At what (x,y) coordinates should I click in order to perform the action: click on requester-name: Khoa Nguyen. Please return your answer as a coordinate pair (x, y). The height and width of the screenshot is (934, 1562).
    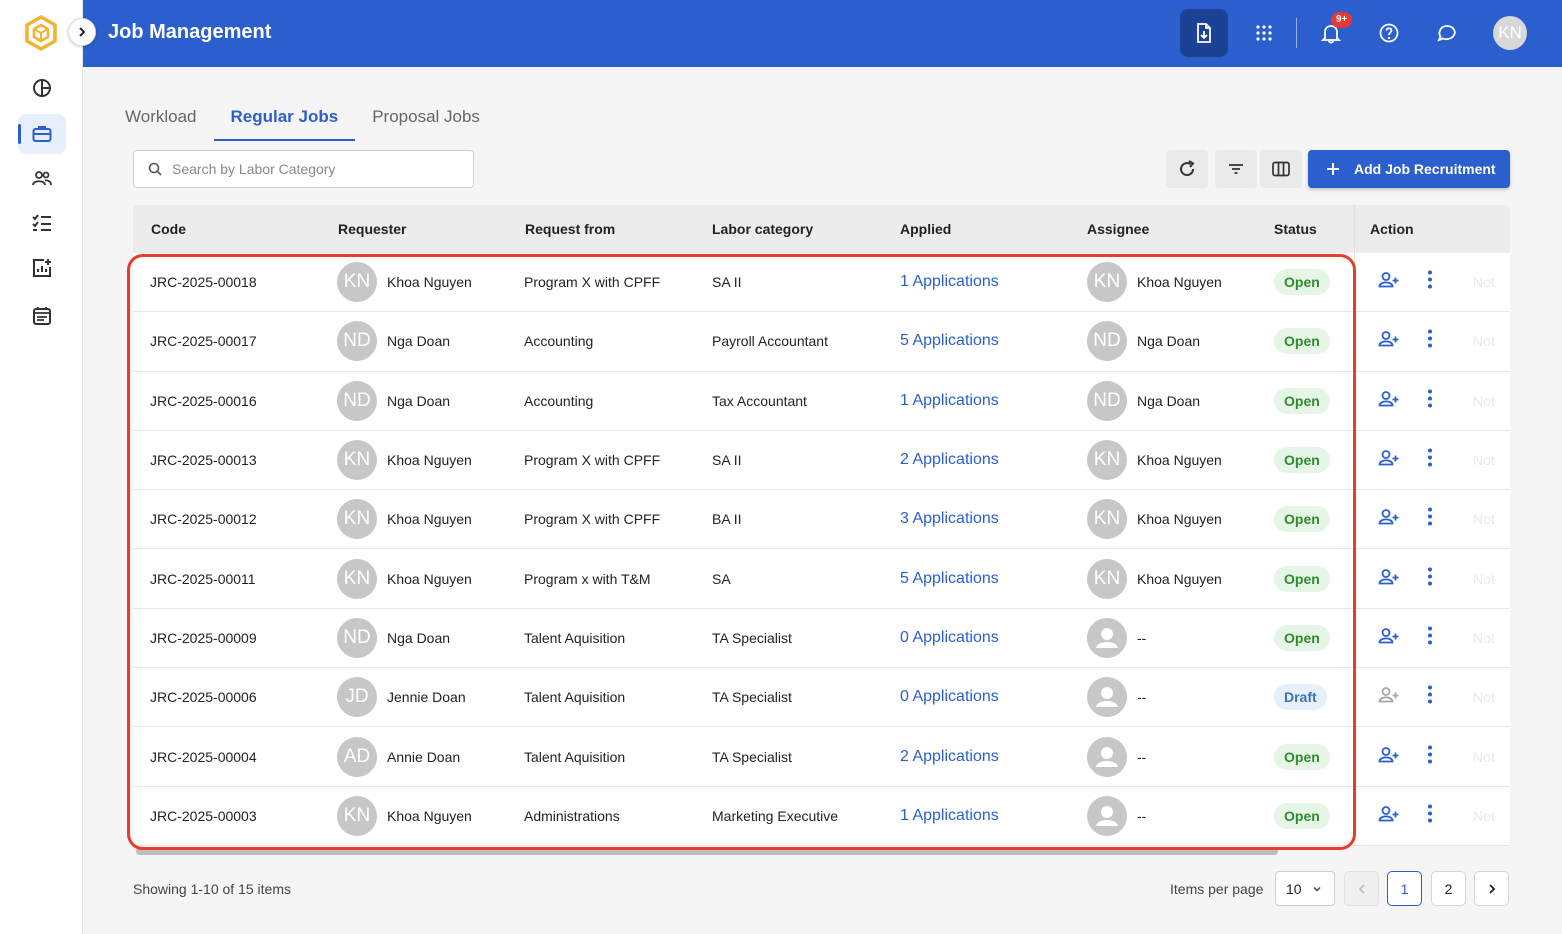
    Looking at the image, I should click on (429, 282).